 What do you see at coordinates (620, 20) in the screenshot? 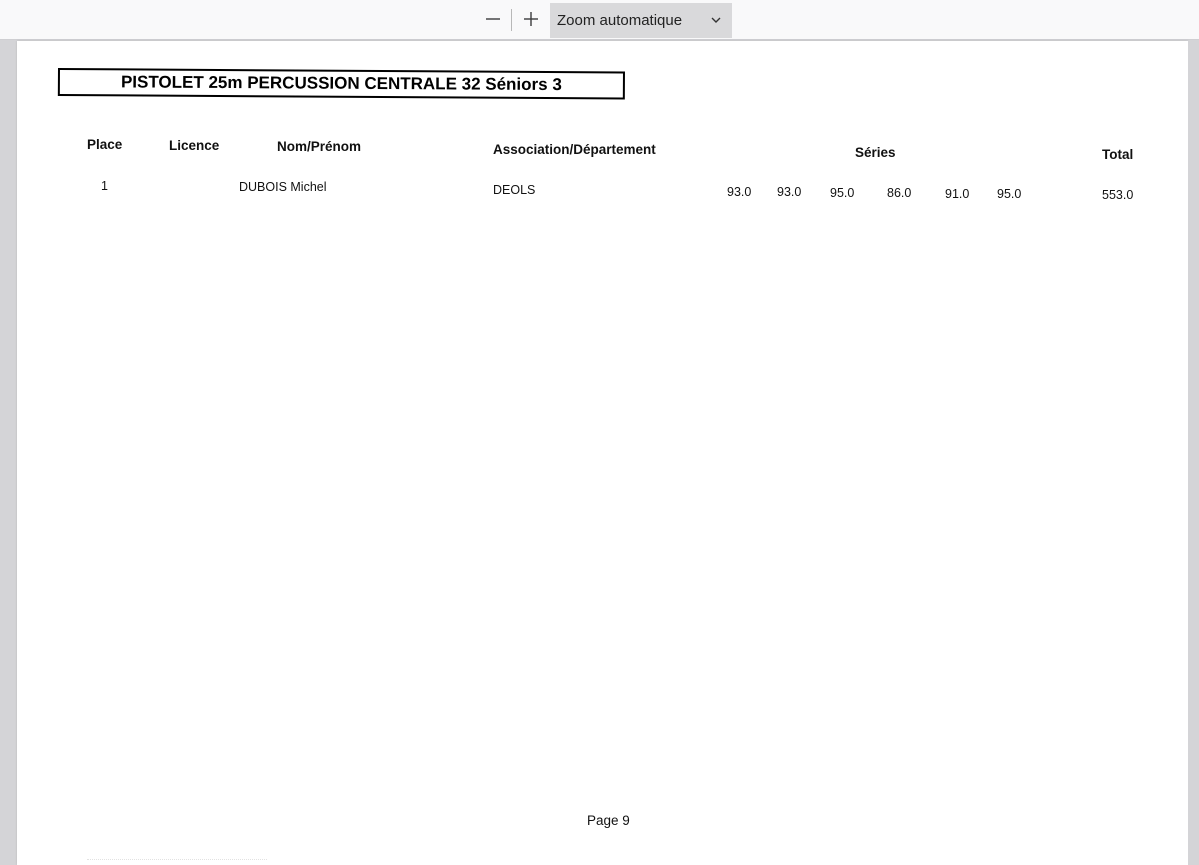
I see `zoom-select-value: Zoom automatique` at bounding box center [620, 20].